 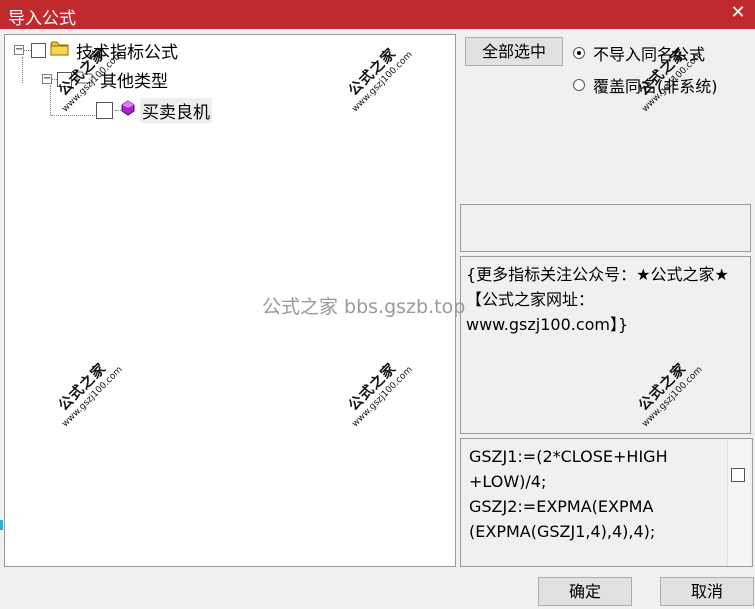 What do you see at coordinates (104, 110) in the screenshot?
I see `formula-checkbox` at bounding box center [104, 110].